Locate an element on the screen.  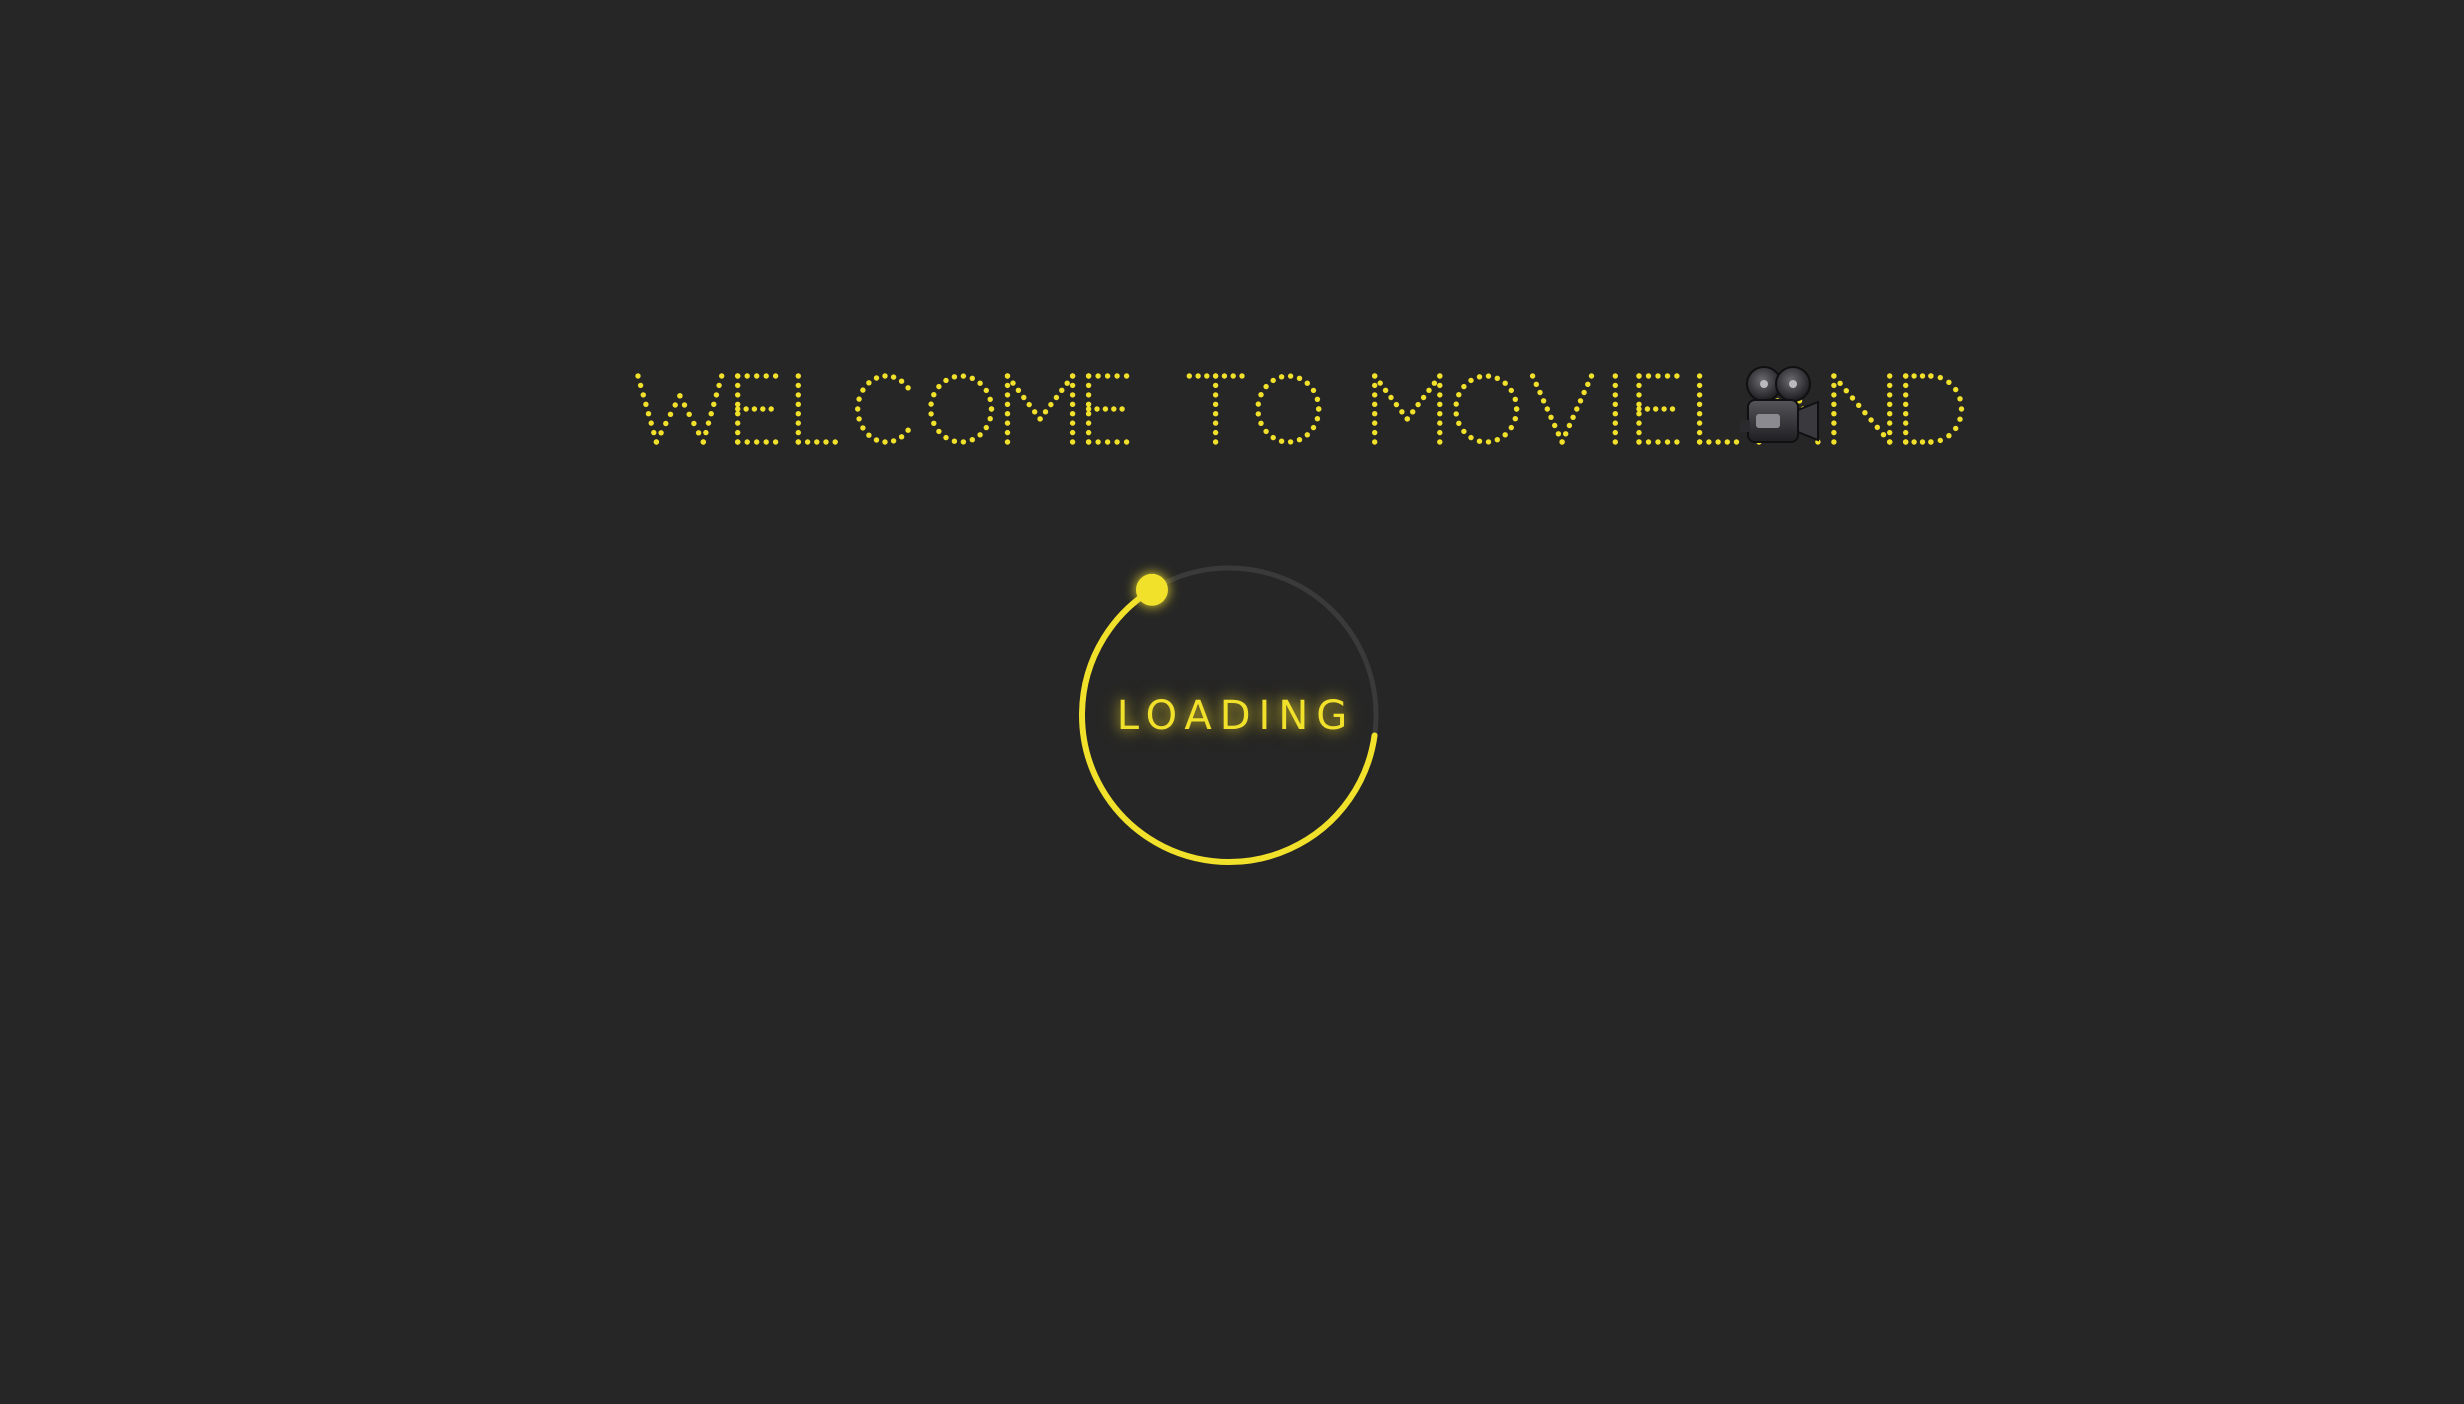
progress-head-dot is located at coordinates (1151, 589).